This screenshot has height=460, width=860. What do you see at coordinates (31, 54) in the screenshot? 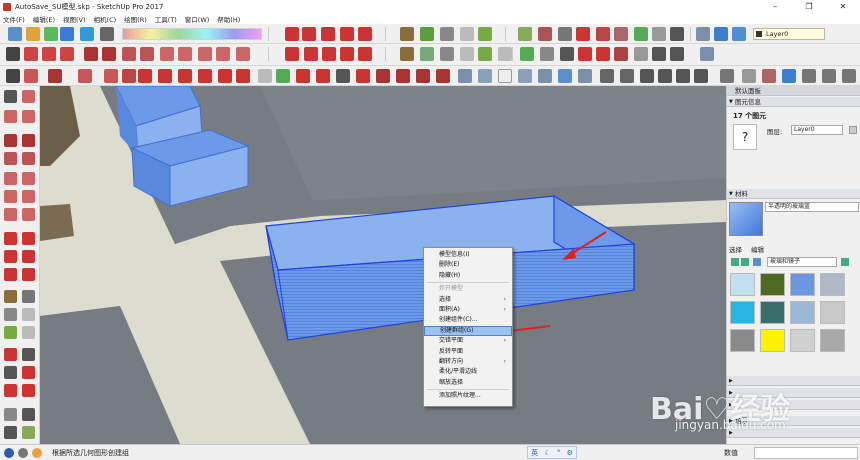
I see `make-component-icon` at bounding box center [31, 54].